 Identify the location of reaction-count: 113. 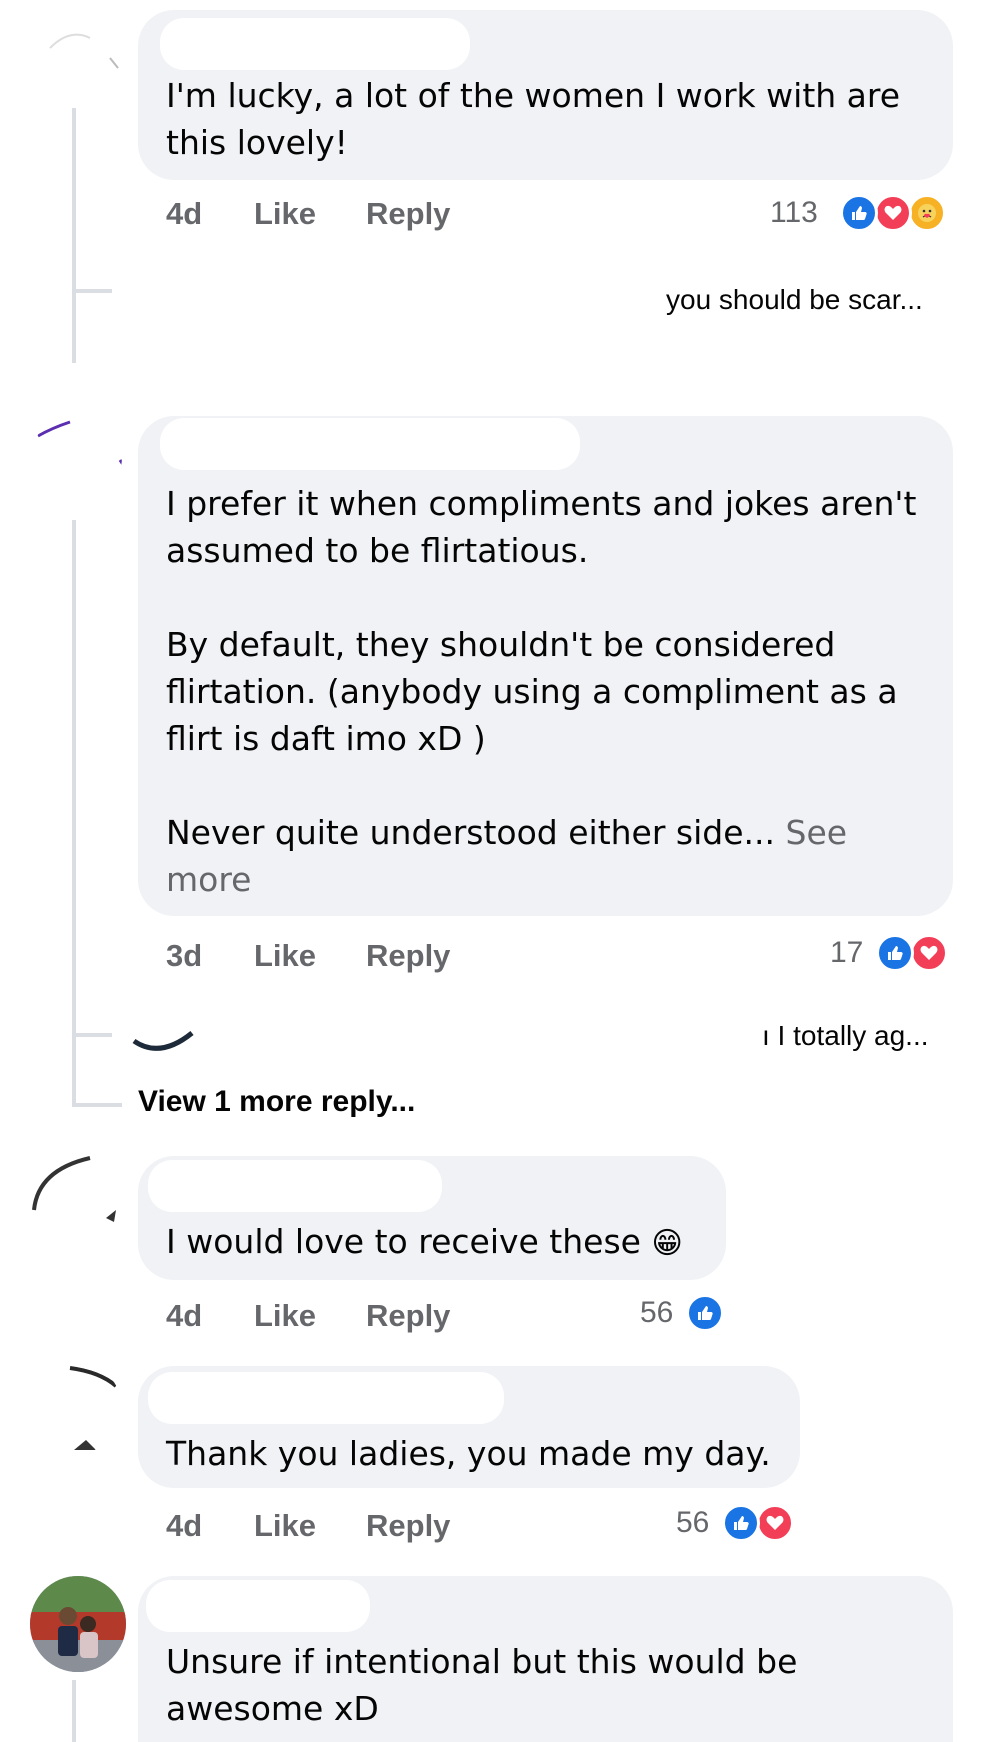
(794, 213).